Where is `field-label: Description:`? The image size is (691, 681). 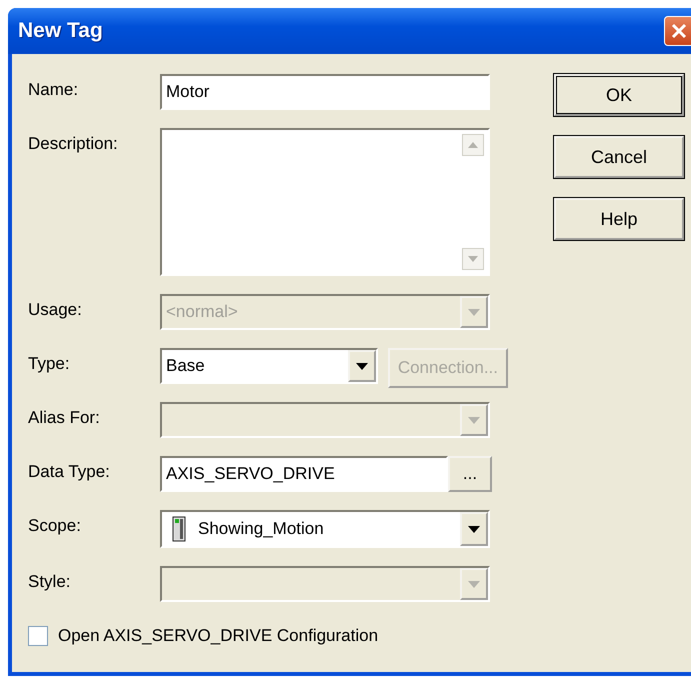
field-label: Description: is located at coordinates (73, 143).